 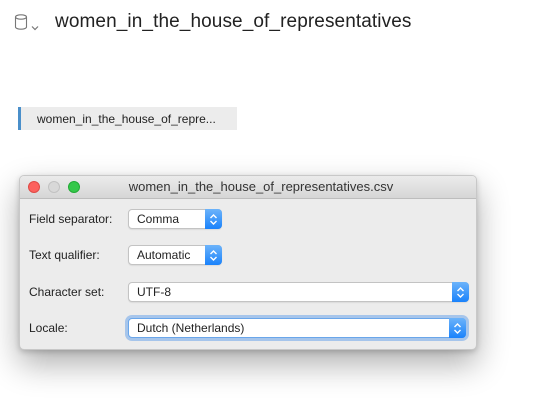 I want to click on character-set-row: Character set: UTF-8, so click(x=249, y=292).